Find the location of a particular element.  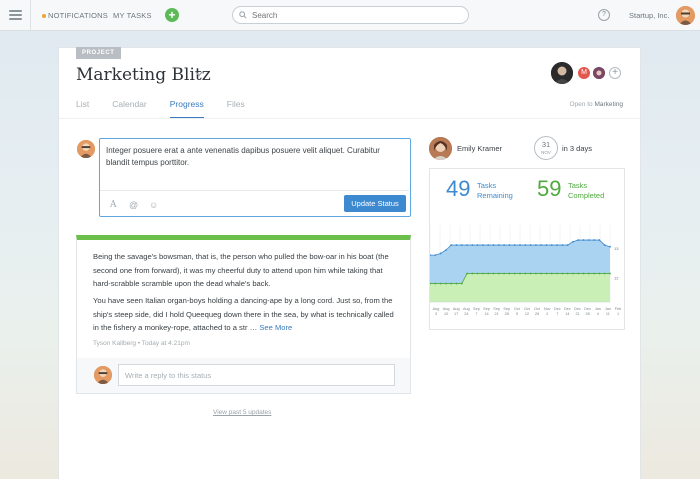

status-meta: Tyson Kallberg • Today at 4:21pm is located at coordinates (141, 343).